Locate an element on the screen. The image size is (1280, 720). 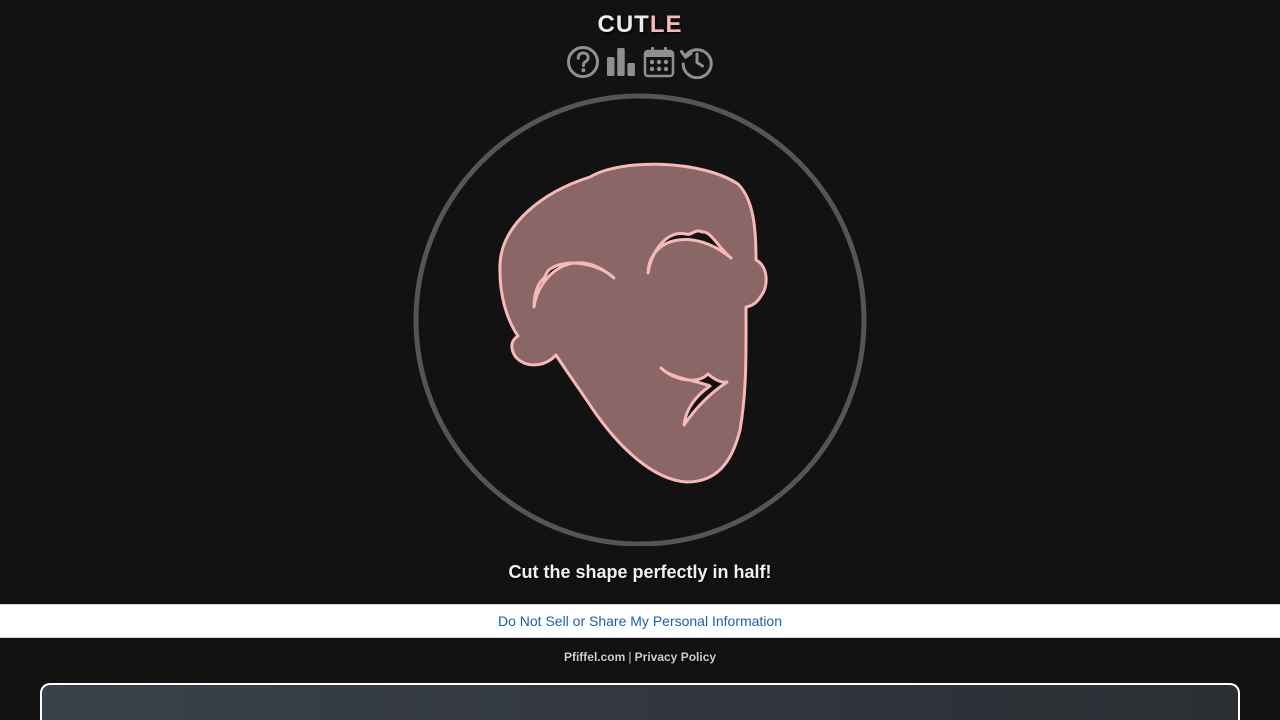
history-icon is located at coordinates (696, 63).